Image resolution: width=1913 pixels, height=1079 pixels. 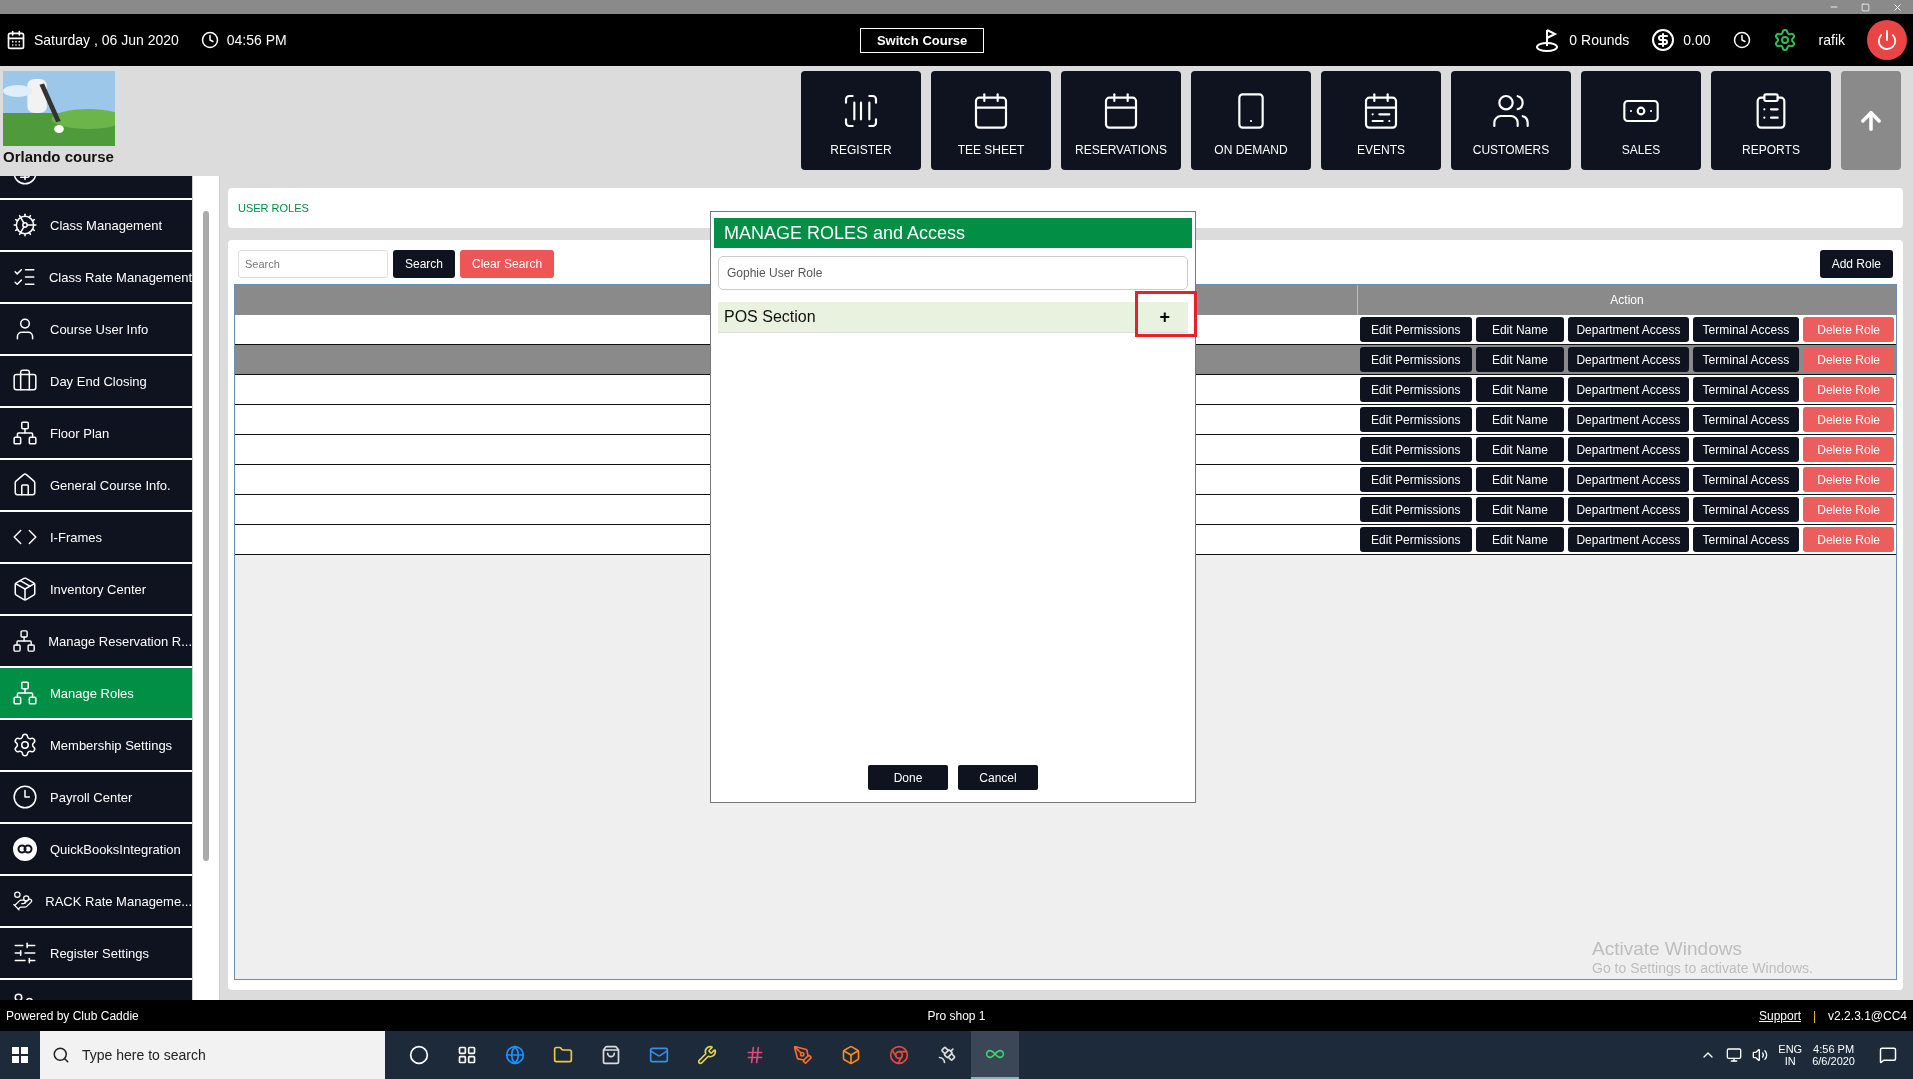 What do you see at coordinates (1697, 40) in the screenshot?
I see `balance-text: 0.00` at bounding box center [1697, 40].